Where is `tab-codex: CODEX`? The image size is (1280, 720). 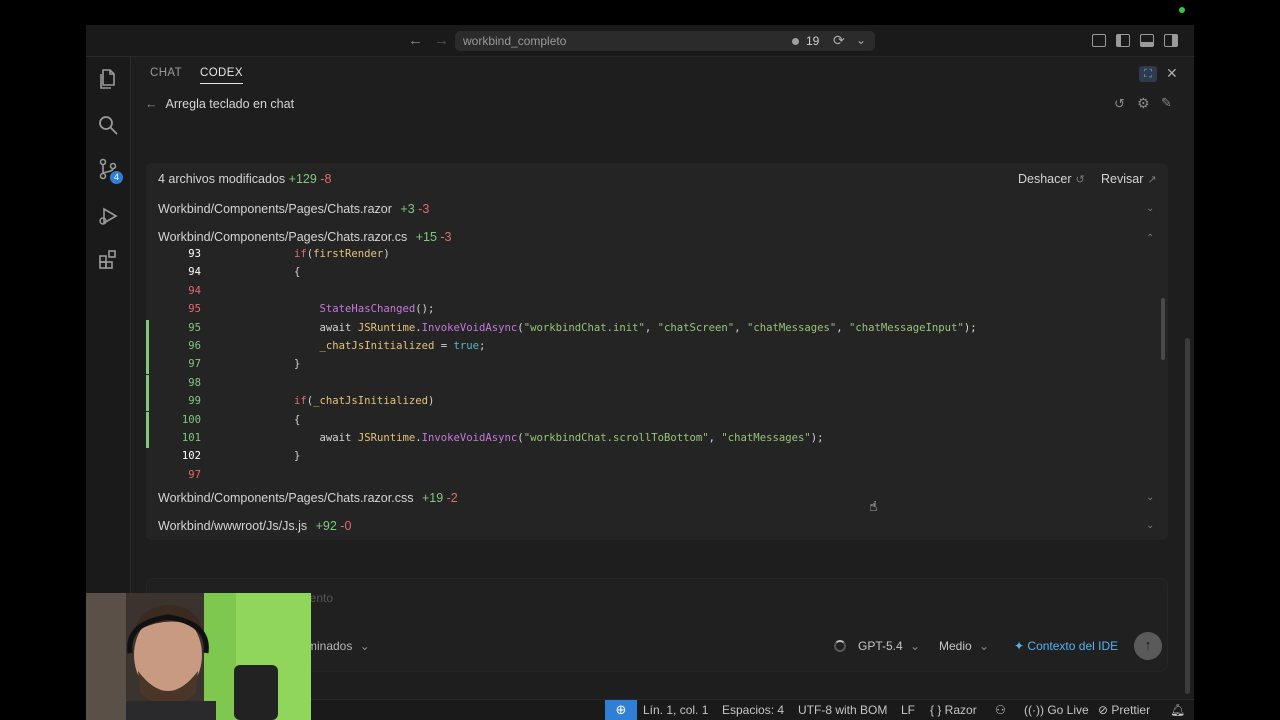
tab-codex: CODEX is located at coordinates (221, 75).